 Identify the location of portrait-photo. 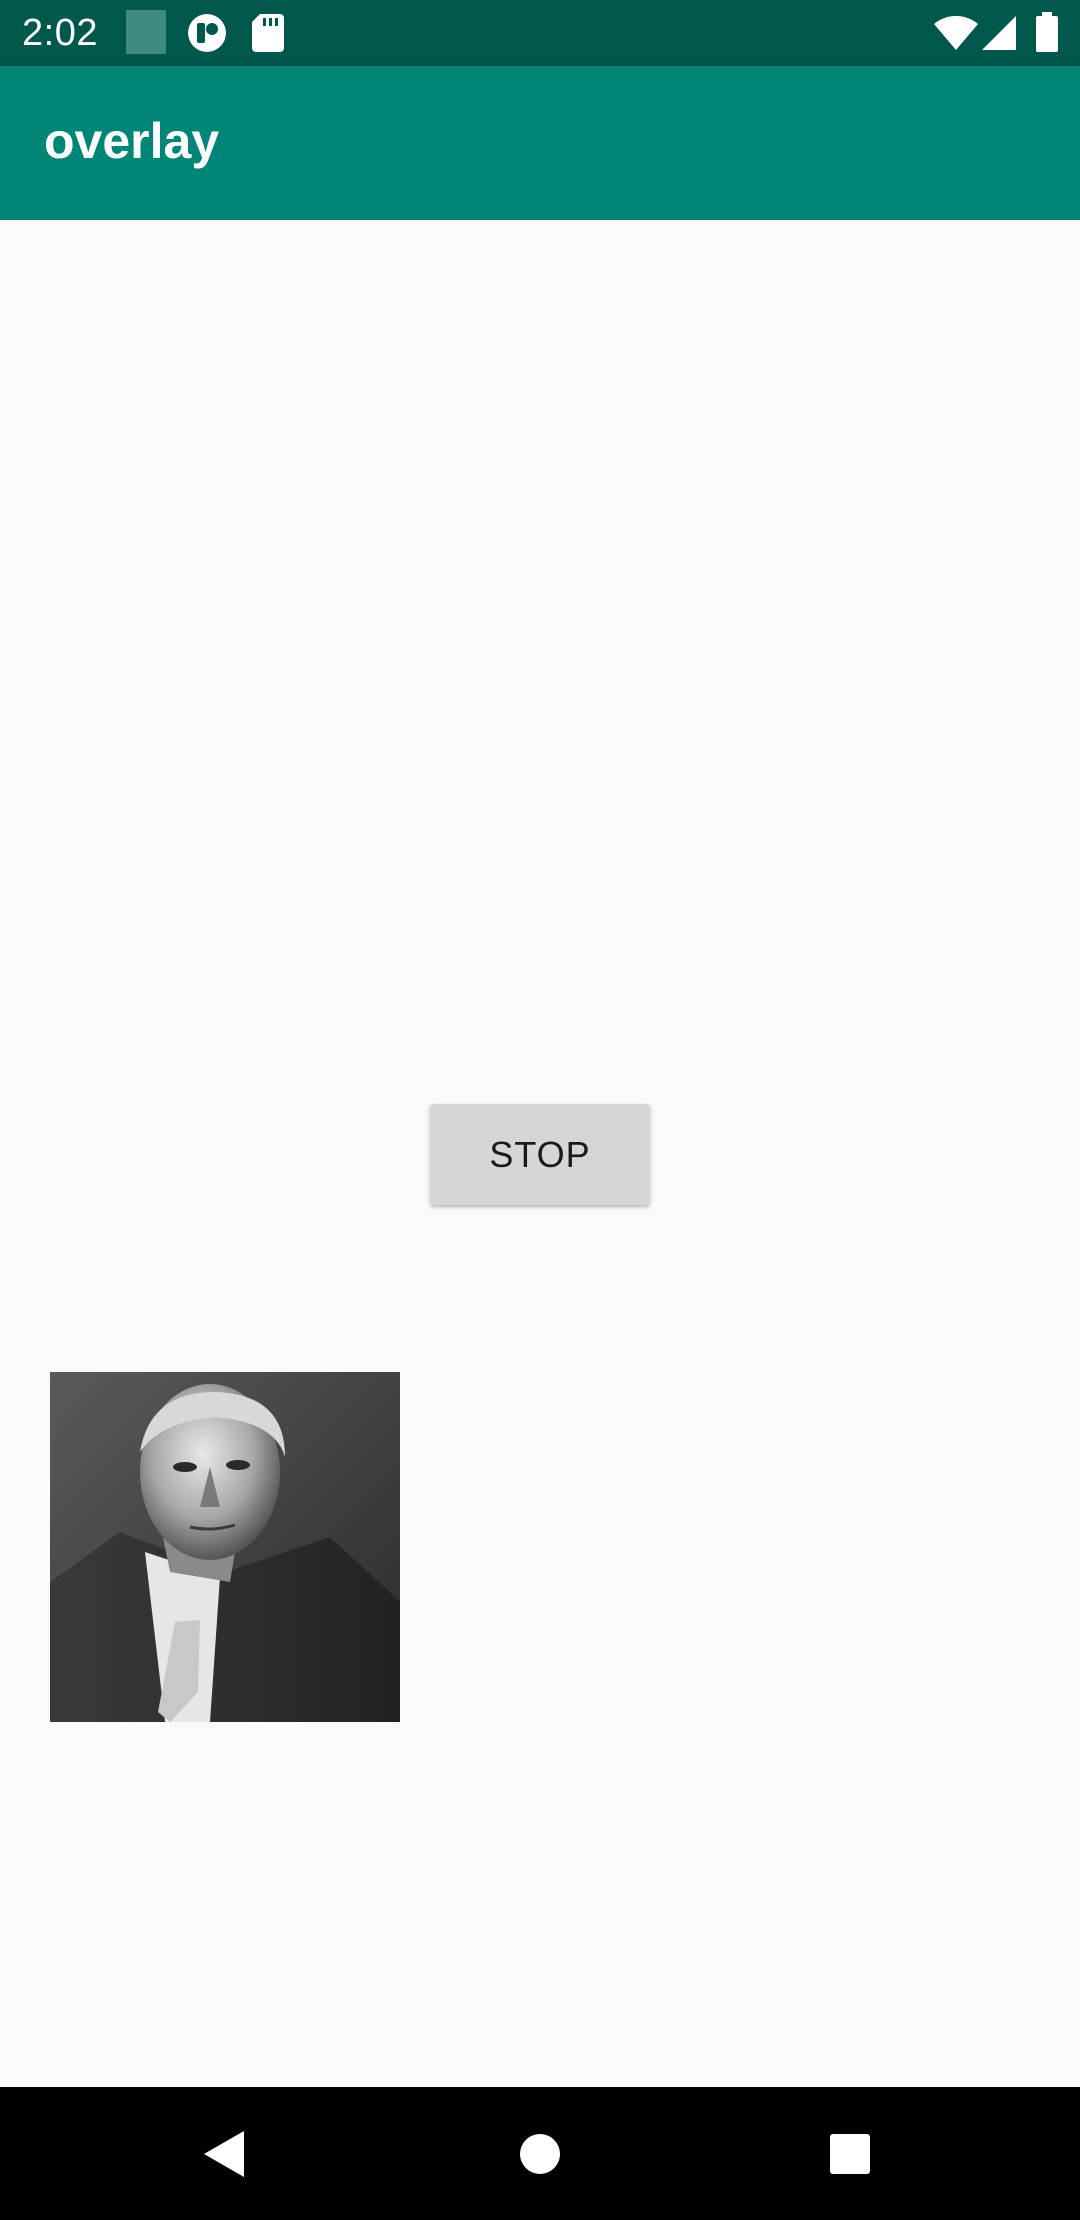
(225, 1547).